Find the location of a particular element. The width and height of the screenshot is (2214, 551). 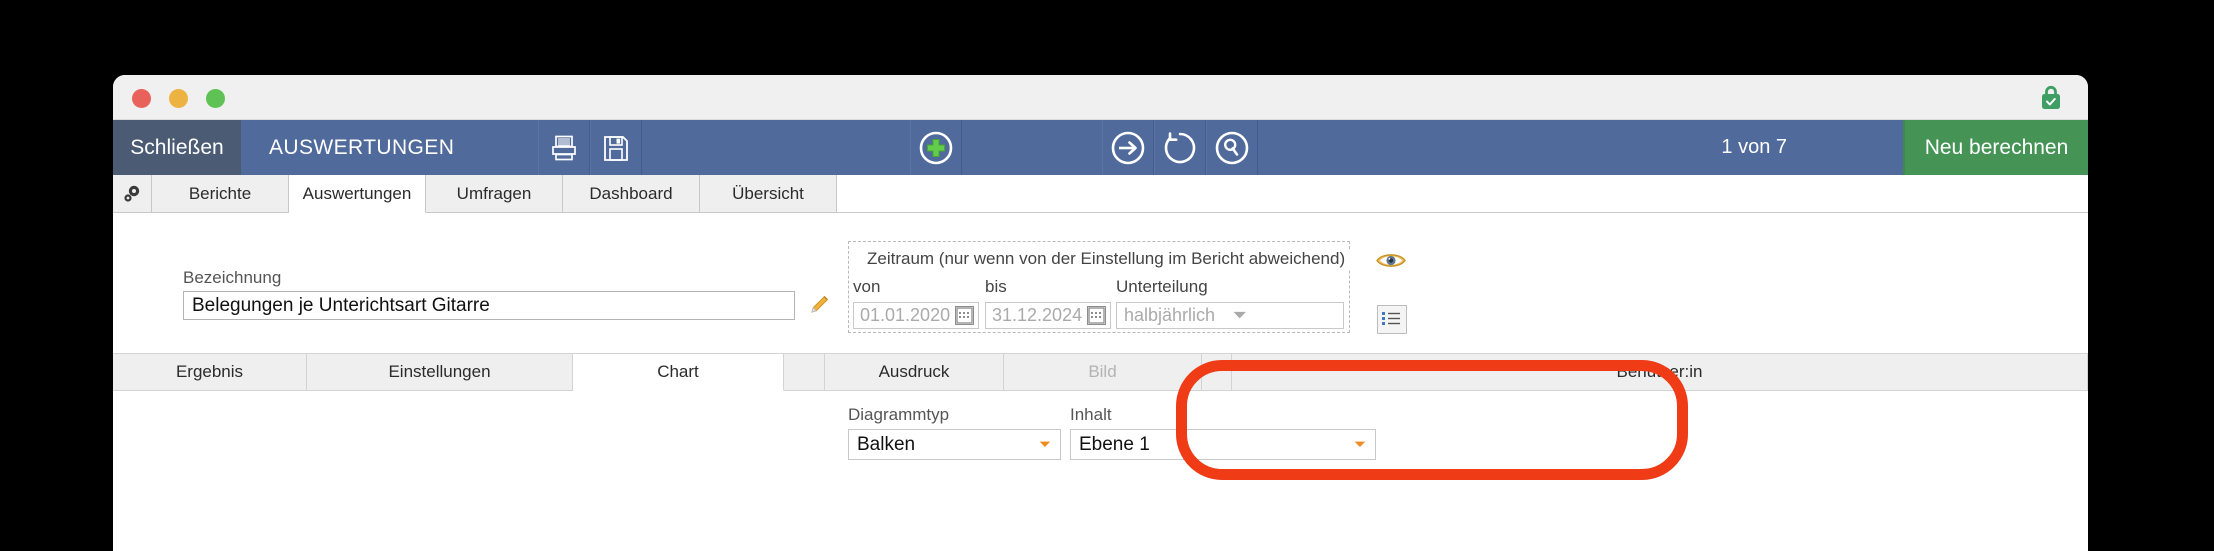

refresh-button is located at coordinates (1180, 147).